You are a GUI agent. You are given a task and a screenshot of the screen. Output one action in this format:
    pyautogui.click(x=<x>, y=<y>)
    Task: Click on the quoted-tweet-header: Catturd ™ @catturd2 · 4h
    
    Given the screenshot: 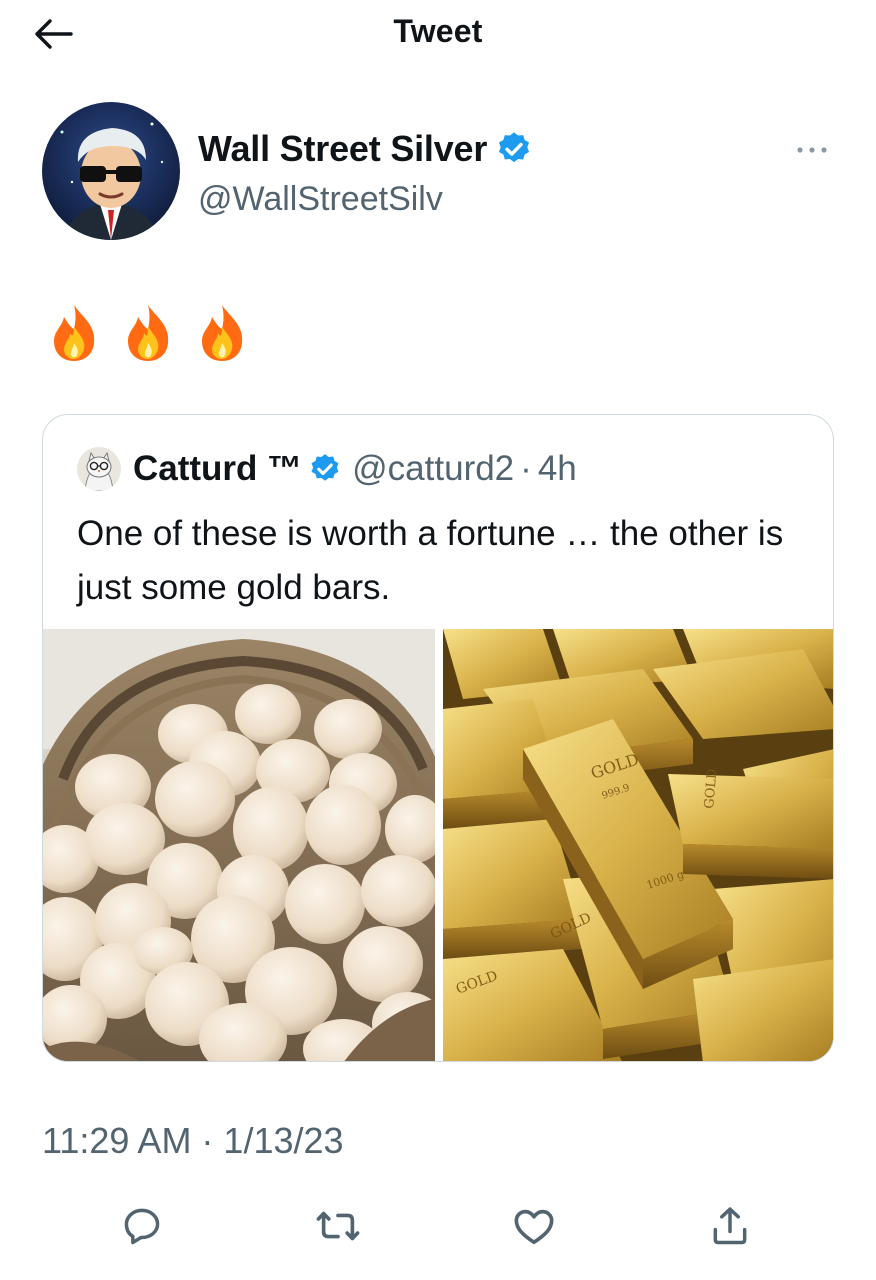 What is the action you would take?
    pyautogui.click(x=327, y=469)
    